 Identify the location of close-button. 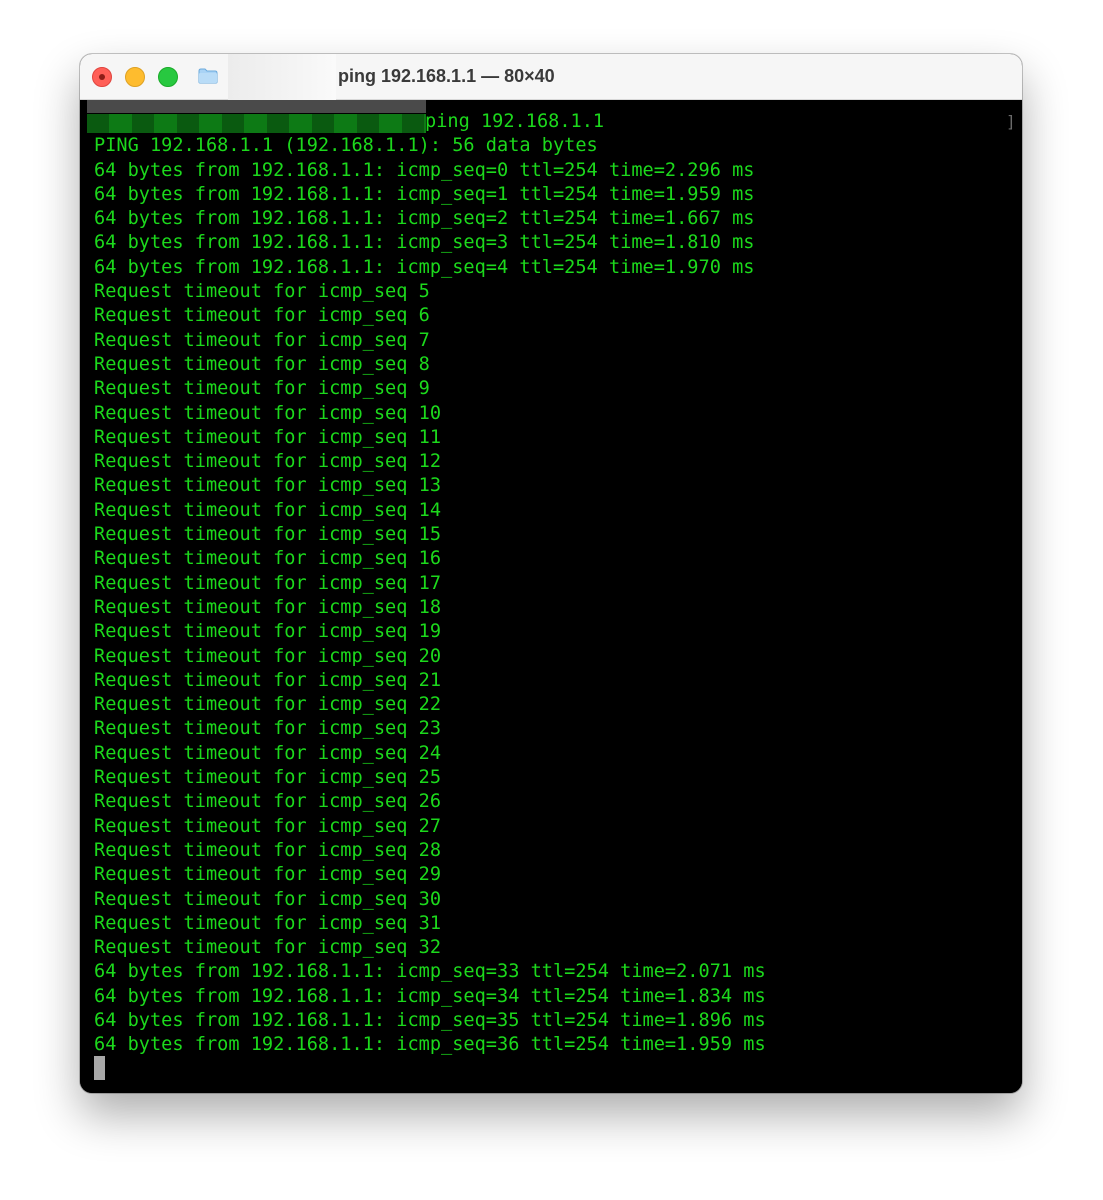
(102, 77).